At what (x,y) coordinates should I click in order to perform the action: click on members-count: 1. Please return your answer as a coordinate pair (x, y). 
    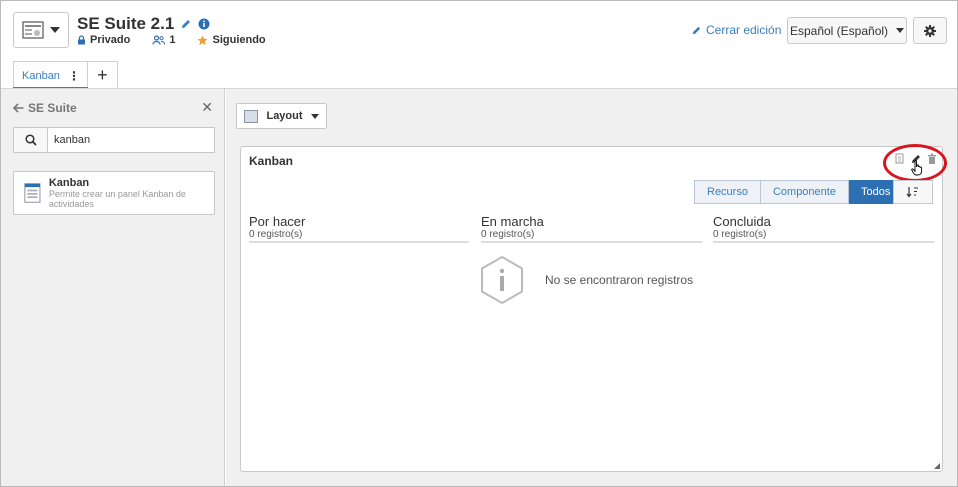
    Looking at the image, I should click on (163, 40).